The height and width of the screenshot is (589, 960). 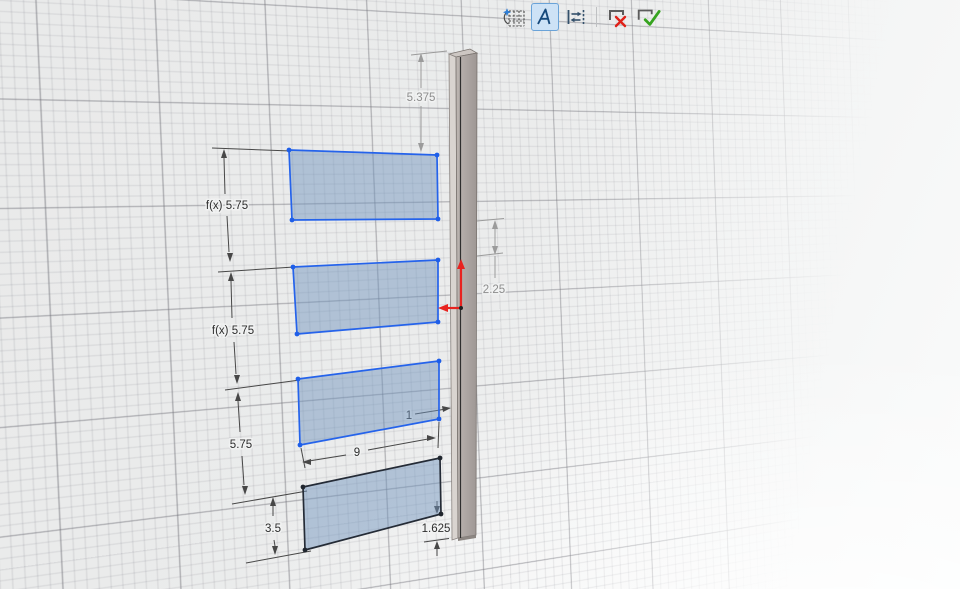 I want to click on origin-point, so click(x=461, y=308).